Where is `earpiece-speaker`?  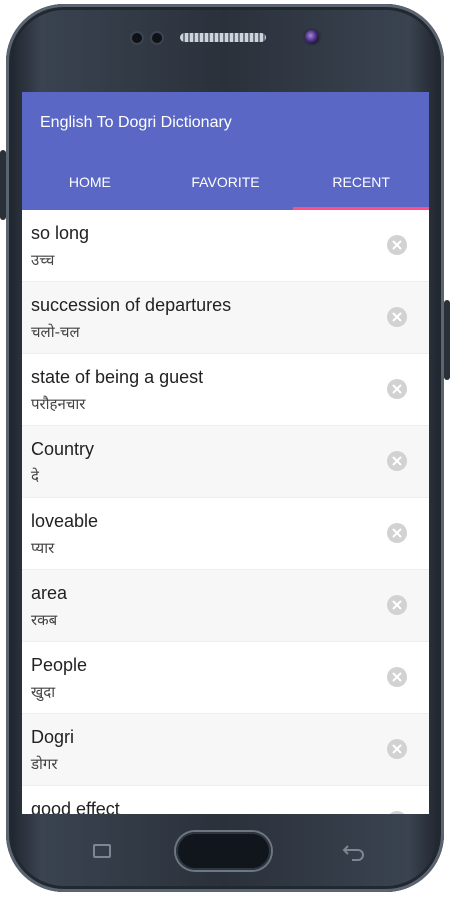 earpiece-speaker is located at coordinates (223, 37).